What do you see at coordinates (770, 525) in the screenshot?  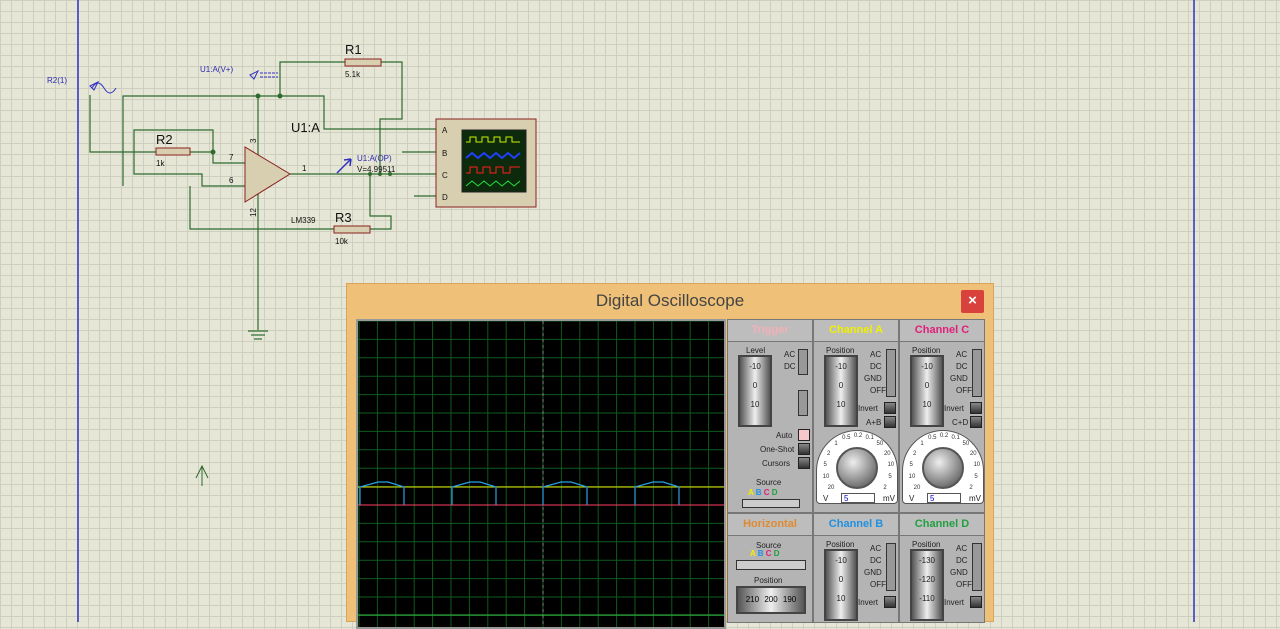 I see `horizontal-header: Horizontal` at bounding box center [770, 525].